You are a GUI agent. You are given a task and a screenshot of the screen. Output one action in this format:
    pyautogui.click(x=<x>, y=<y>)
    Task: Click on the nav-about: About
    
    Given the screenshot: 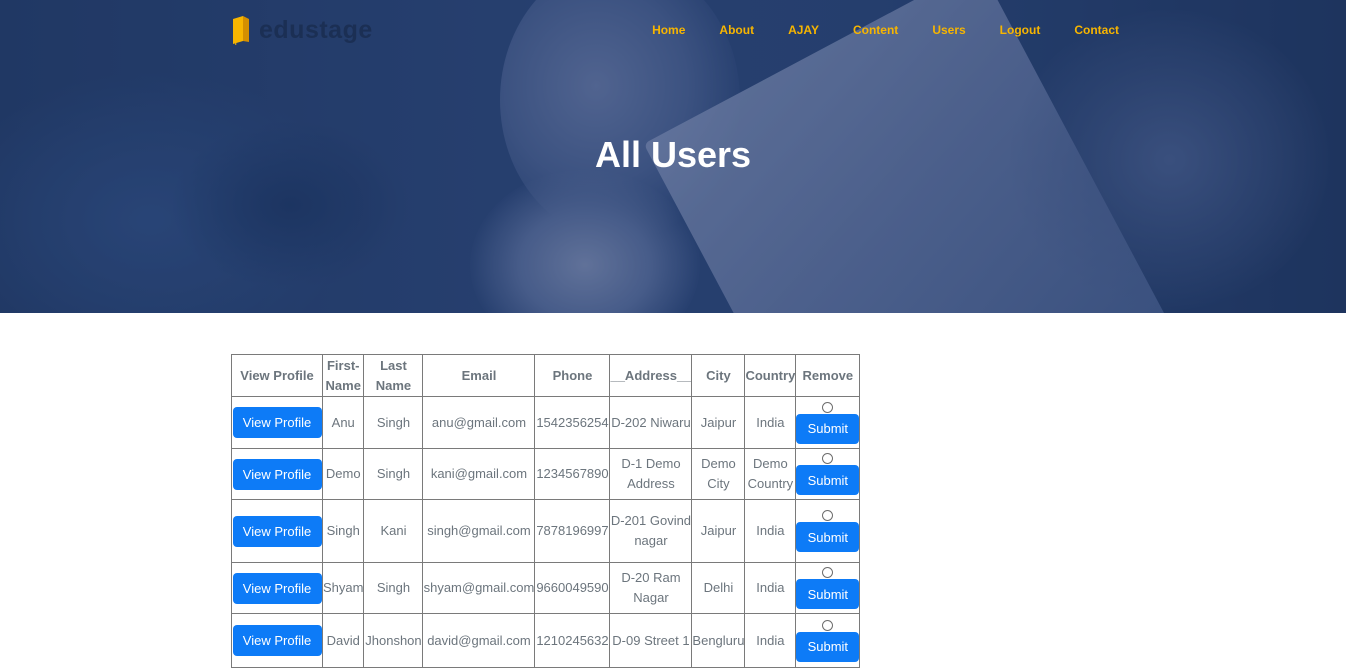 What is the action you would take?
    pyautogui.click(x=736, y=30)
    